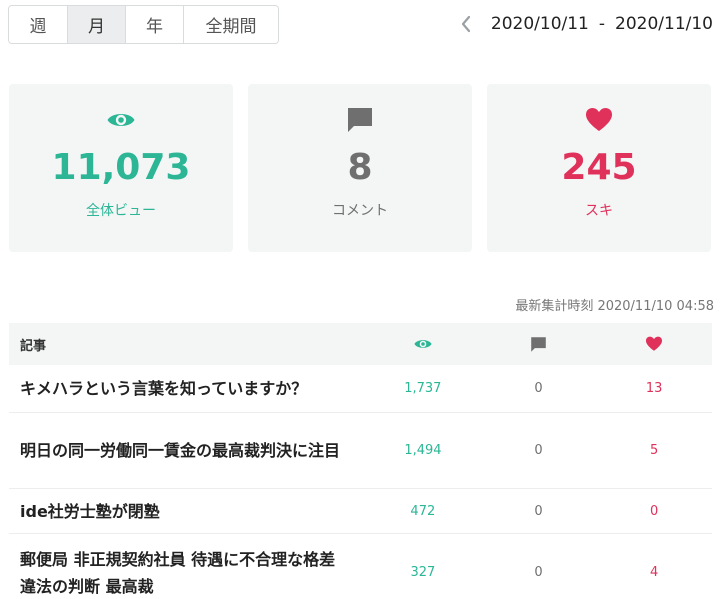 The height and width of the screenshot is (599, 727). I want to click on likes-label: スキ, so click(599, 211).